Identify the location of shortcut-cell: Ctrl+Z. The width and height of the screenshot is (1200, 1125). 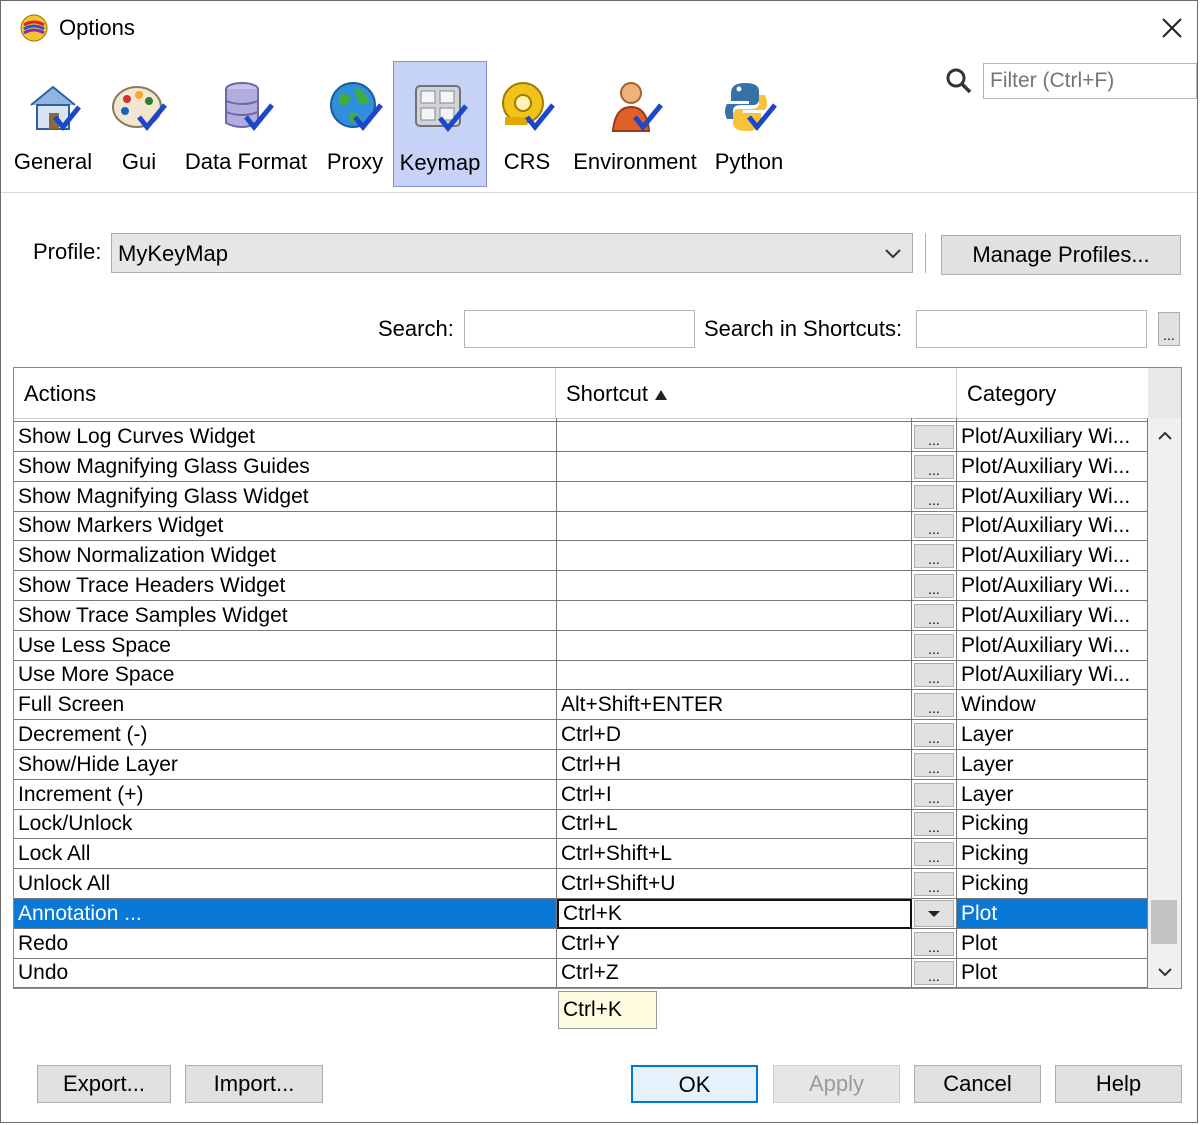
(734, 973).